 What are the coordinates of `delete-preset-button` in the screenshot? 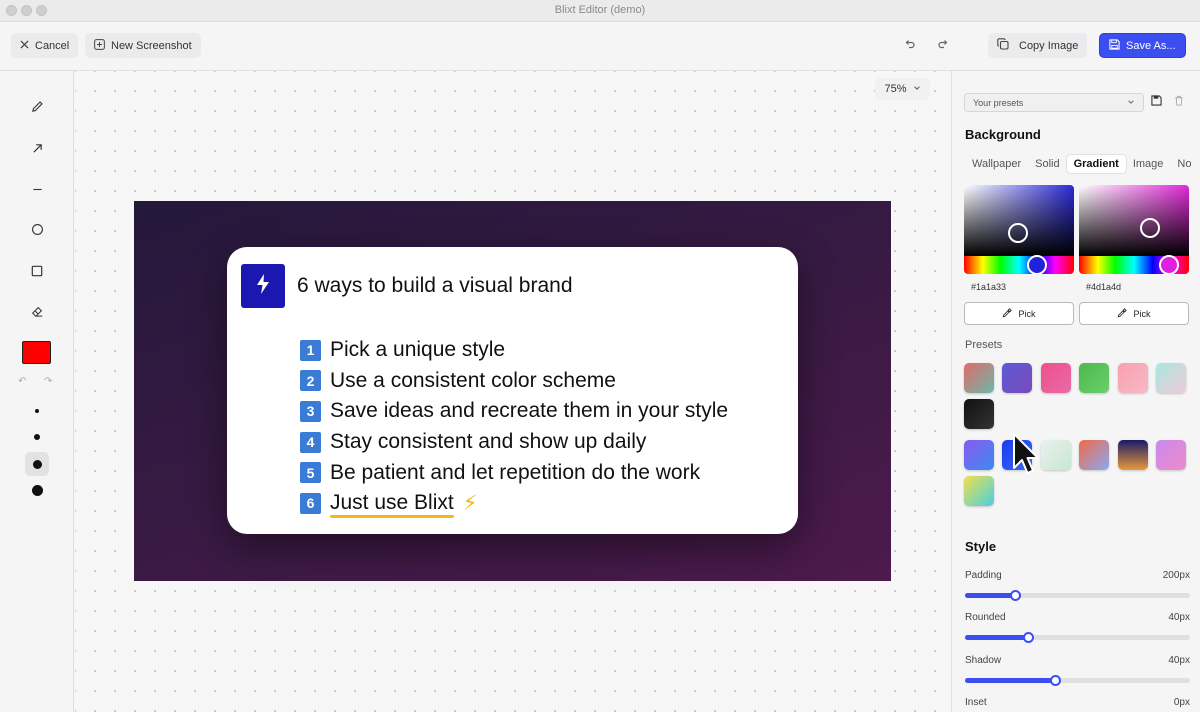 It's located at (1179, 102).